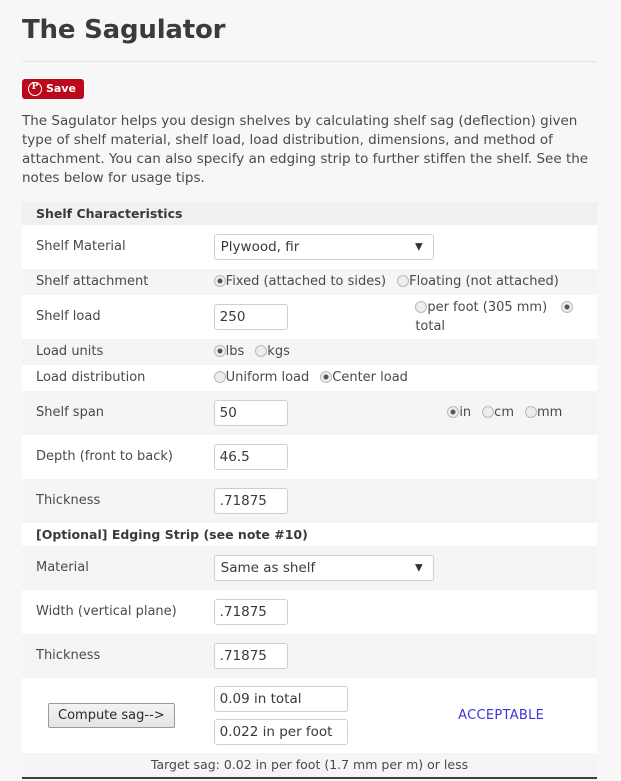 This screenshot has height=781, width=621. I want to click on shelf-thickness-input, so click(250, 500).